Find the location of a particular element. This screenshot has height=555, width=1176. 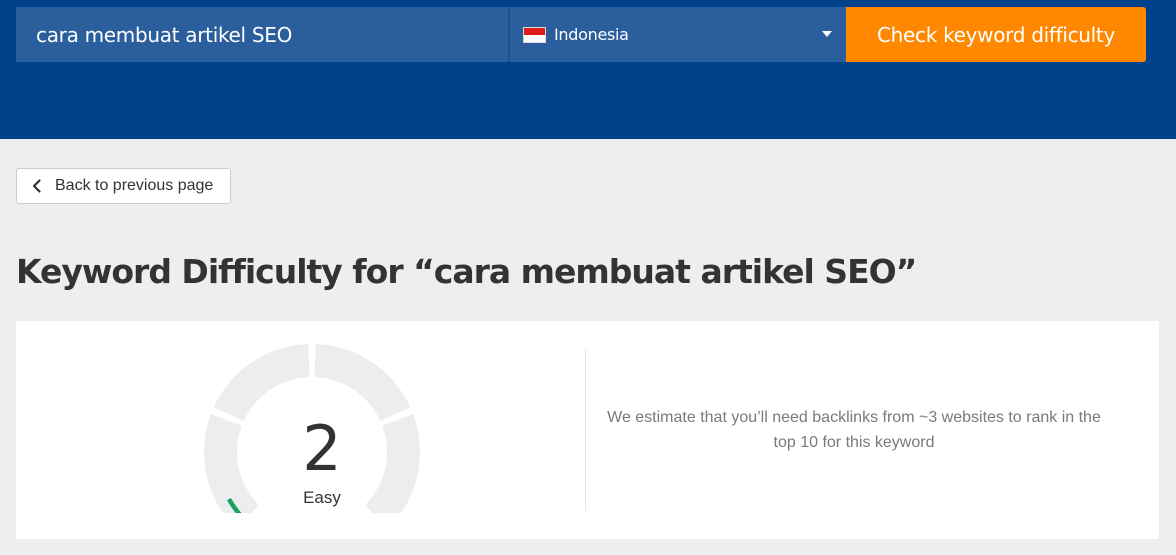

keyword-search-form: Indonesia Check keyword difficulty is located at coordinates (581, 34).